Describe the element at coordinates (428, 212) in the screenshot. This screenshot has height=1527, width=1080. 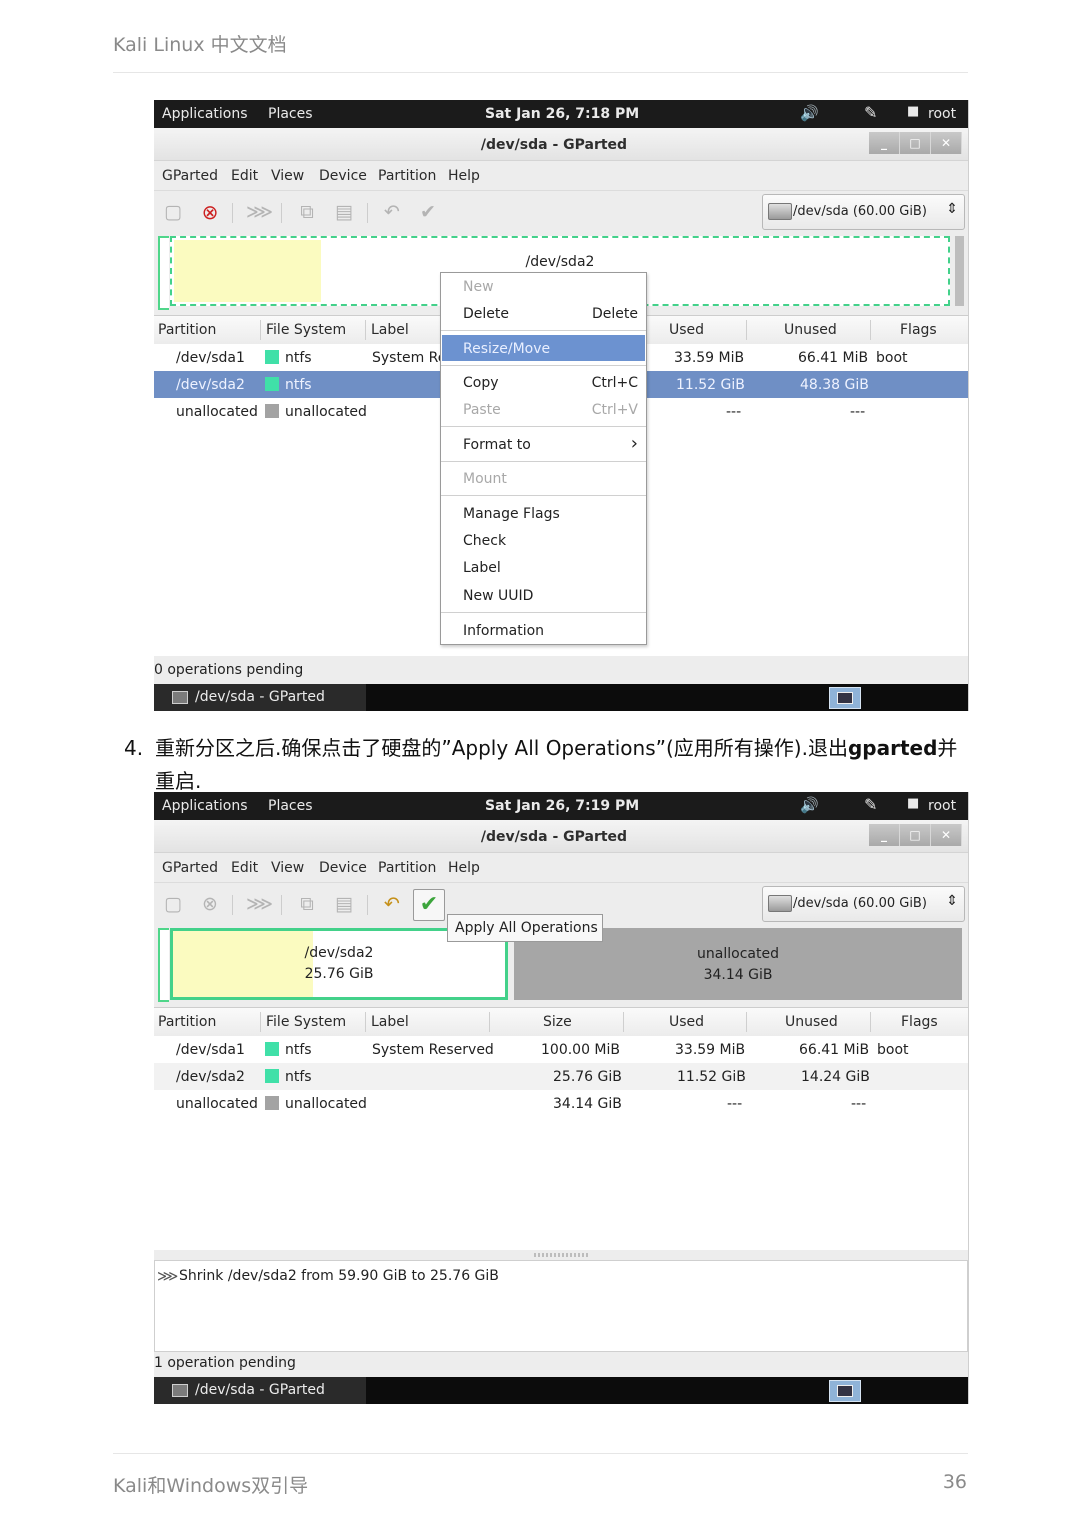
I see `apply-icon: ✔` at that location.